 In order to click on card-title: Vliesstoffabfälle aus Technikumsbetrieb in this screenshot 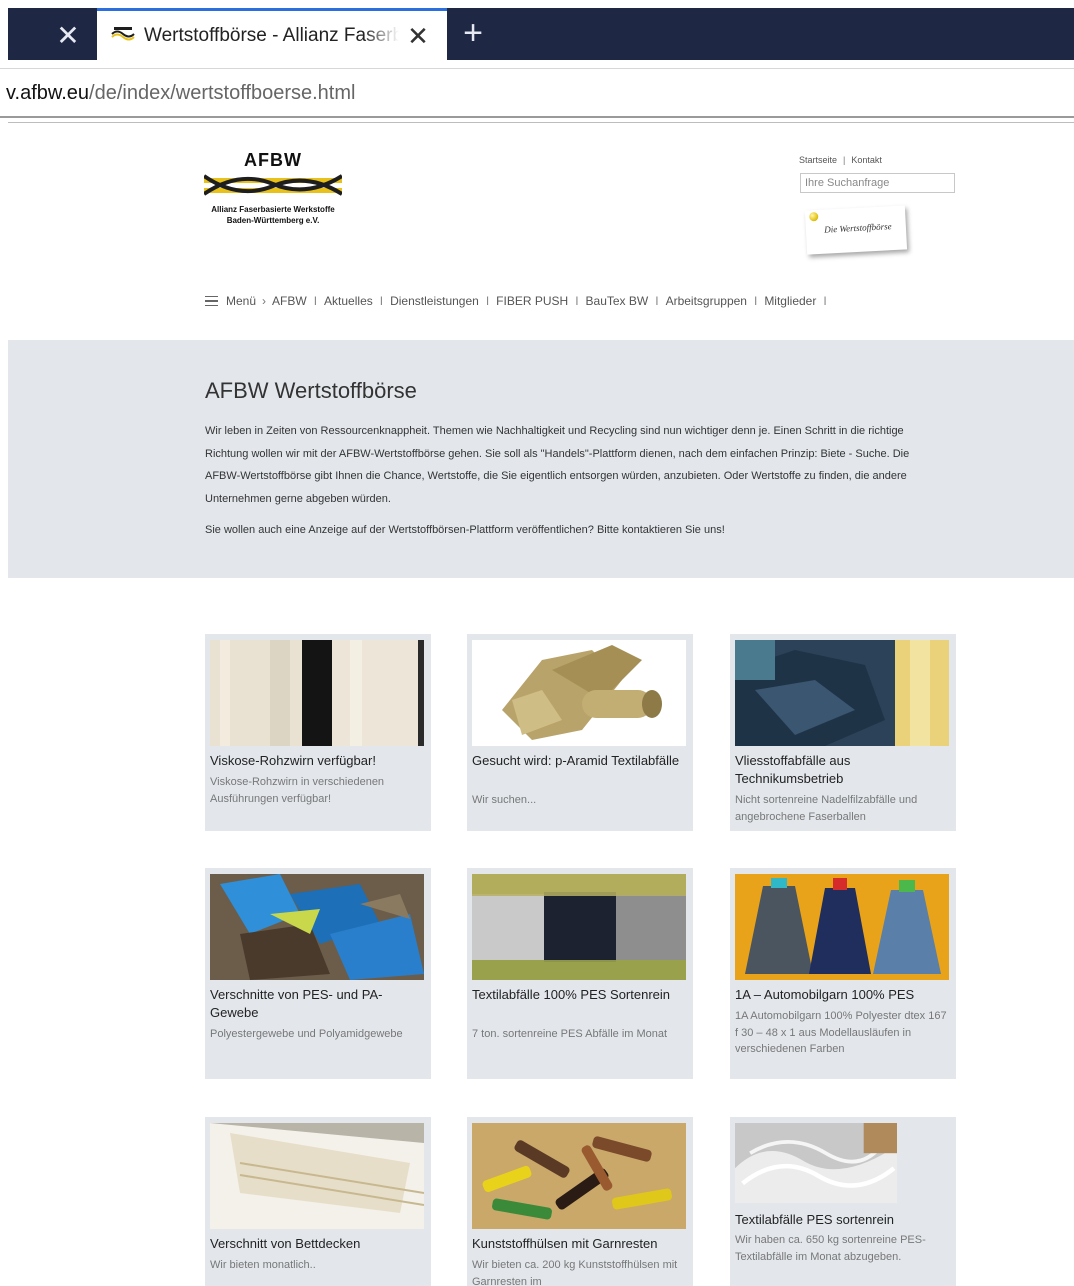, I will do `click(793, 769)`.